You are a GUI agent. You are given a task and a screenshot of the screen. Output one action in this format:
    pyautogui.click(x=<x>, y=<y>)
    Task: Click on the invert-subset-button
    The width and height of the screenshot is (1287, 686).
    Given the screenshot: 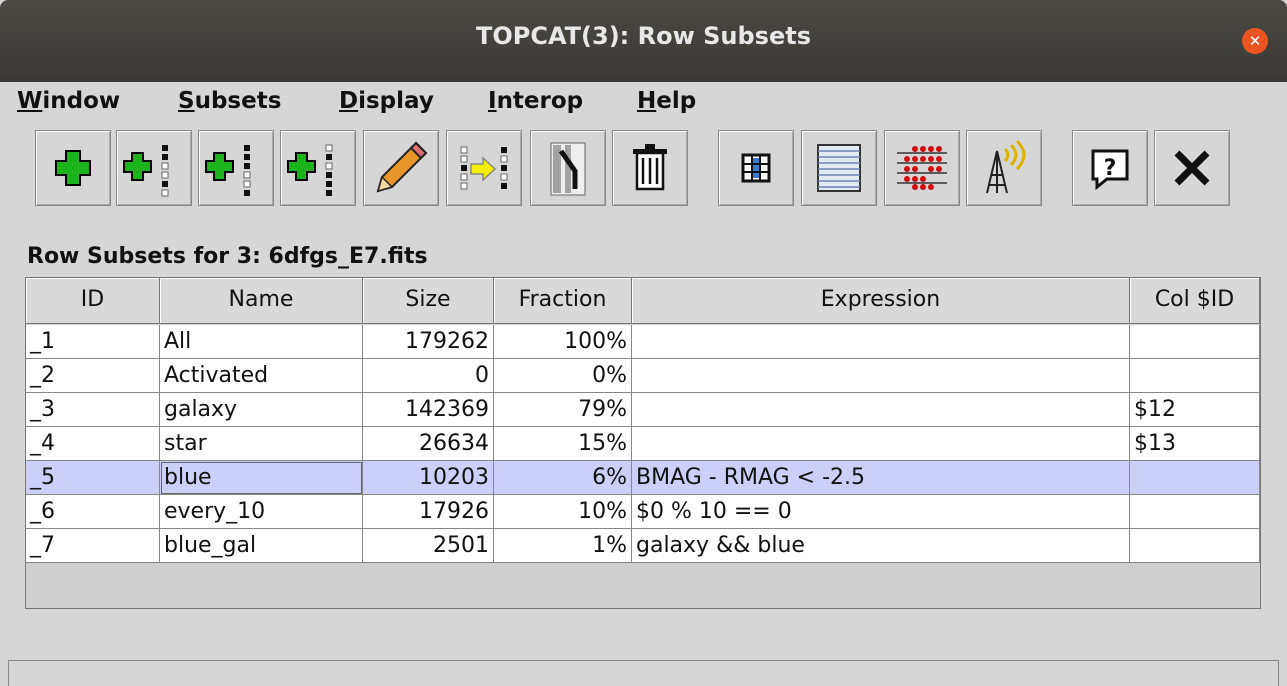 What is the action you would take?
    pyautogui.click(x=568, y=168)
    